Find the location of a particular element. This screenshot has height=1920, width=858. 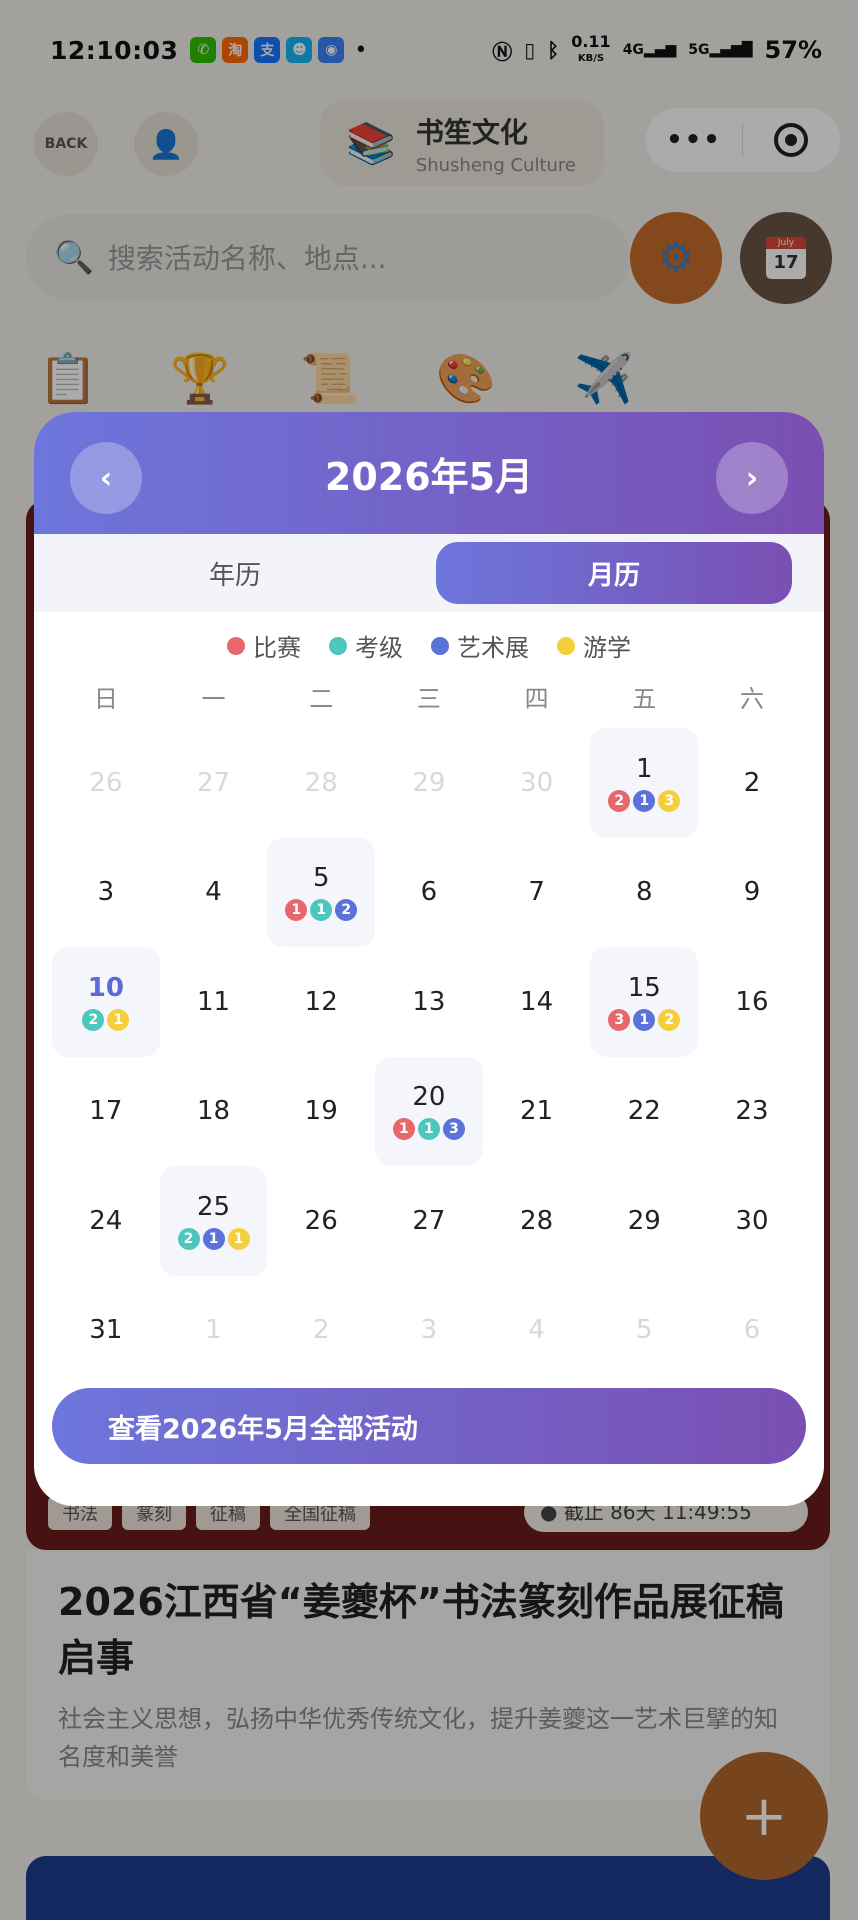

day-number: 30 is located at coordinates (537, 782).